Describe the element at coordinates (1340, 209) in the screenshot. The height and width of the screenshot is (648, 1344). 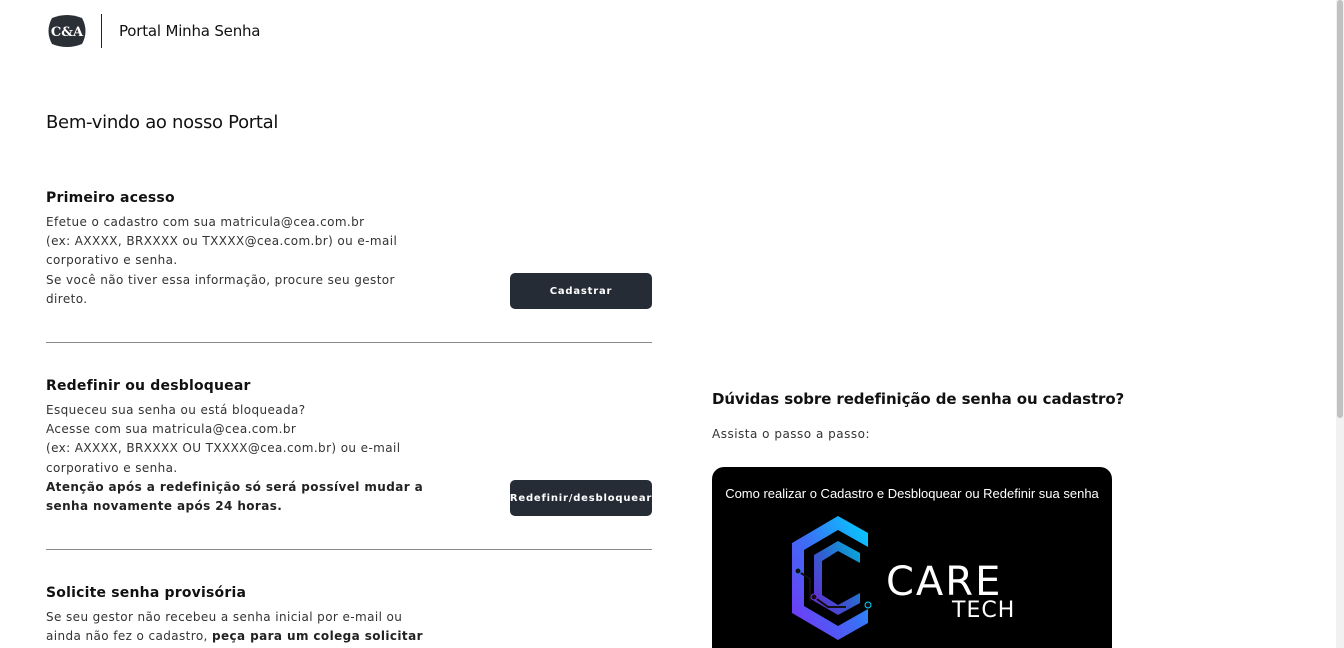
I see `scrollbar-thumb` at that location.